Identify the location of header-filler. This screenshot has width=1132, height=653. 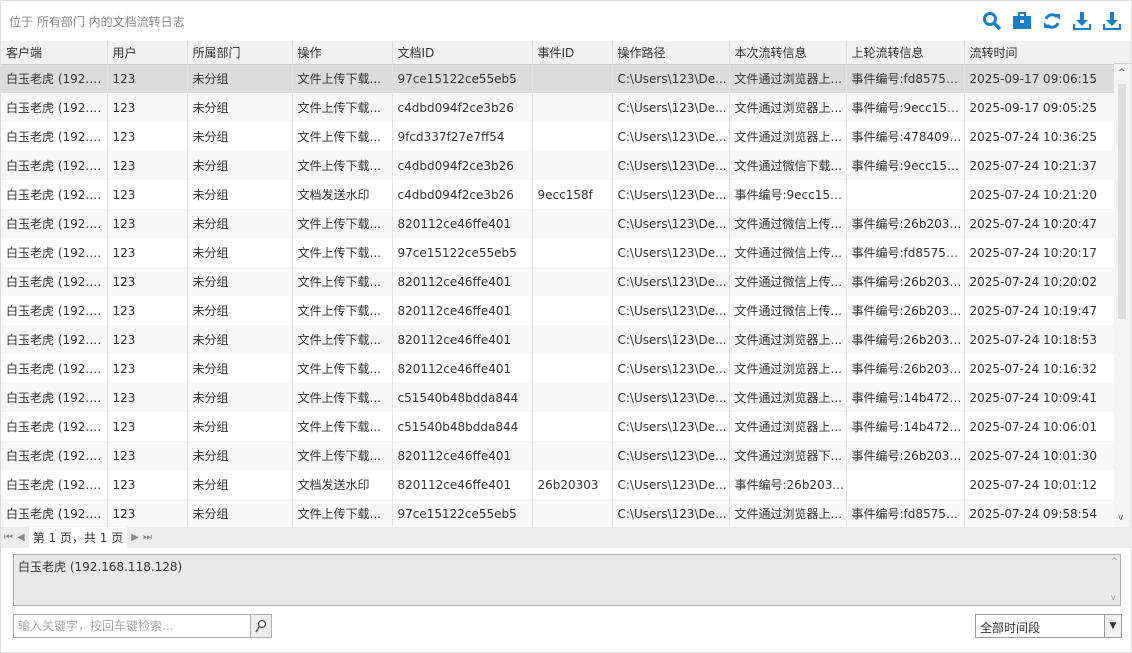
(1122, 52).